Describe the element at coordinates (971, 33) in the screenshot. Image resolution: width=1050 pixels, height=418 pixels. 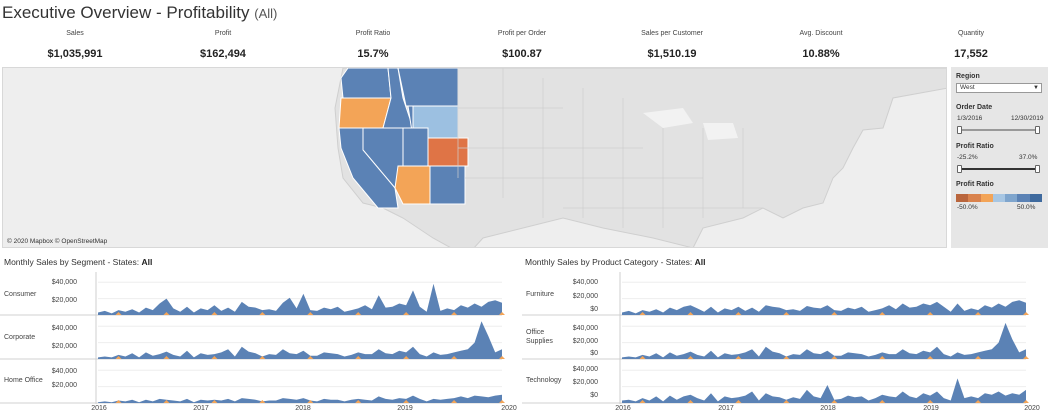
I see `kpi-label: Quantity` at that location.